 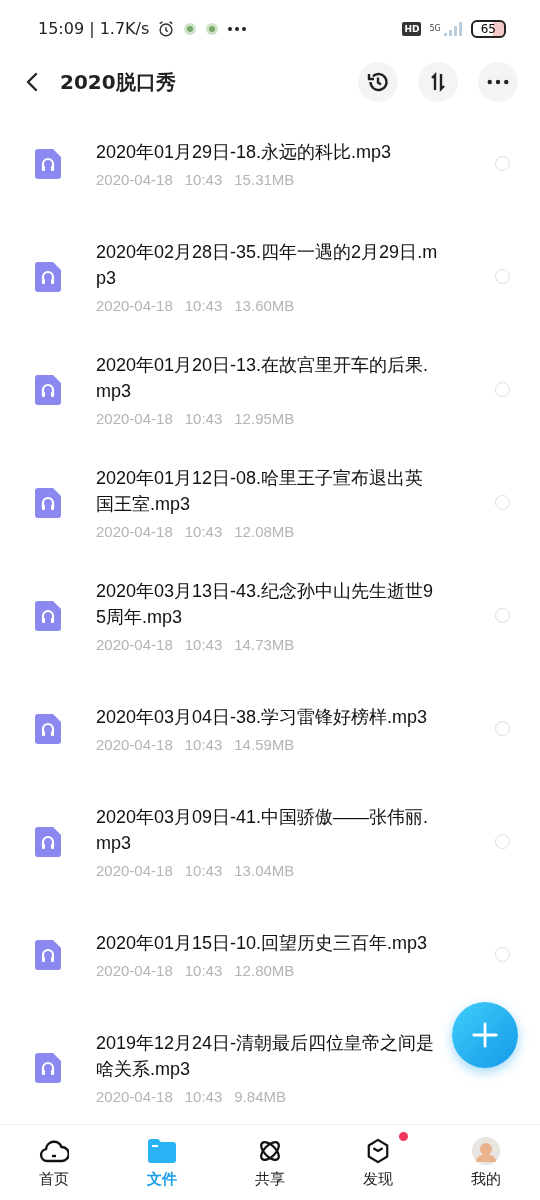 What do you see at coordinates (267, 265) in the screenshot?
I see `file-name: 2020年02月28日-35.四年一遇的2月29日.mp3` at bounding box center [267, 265].